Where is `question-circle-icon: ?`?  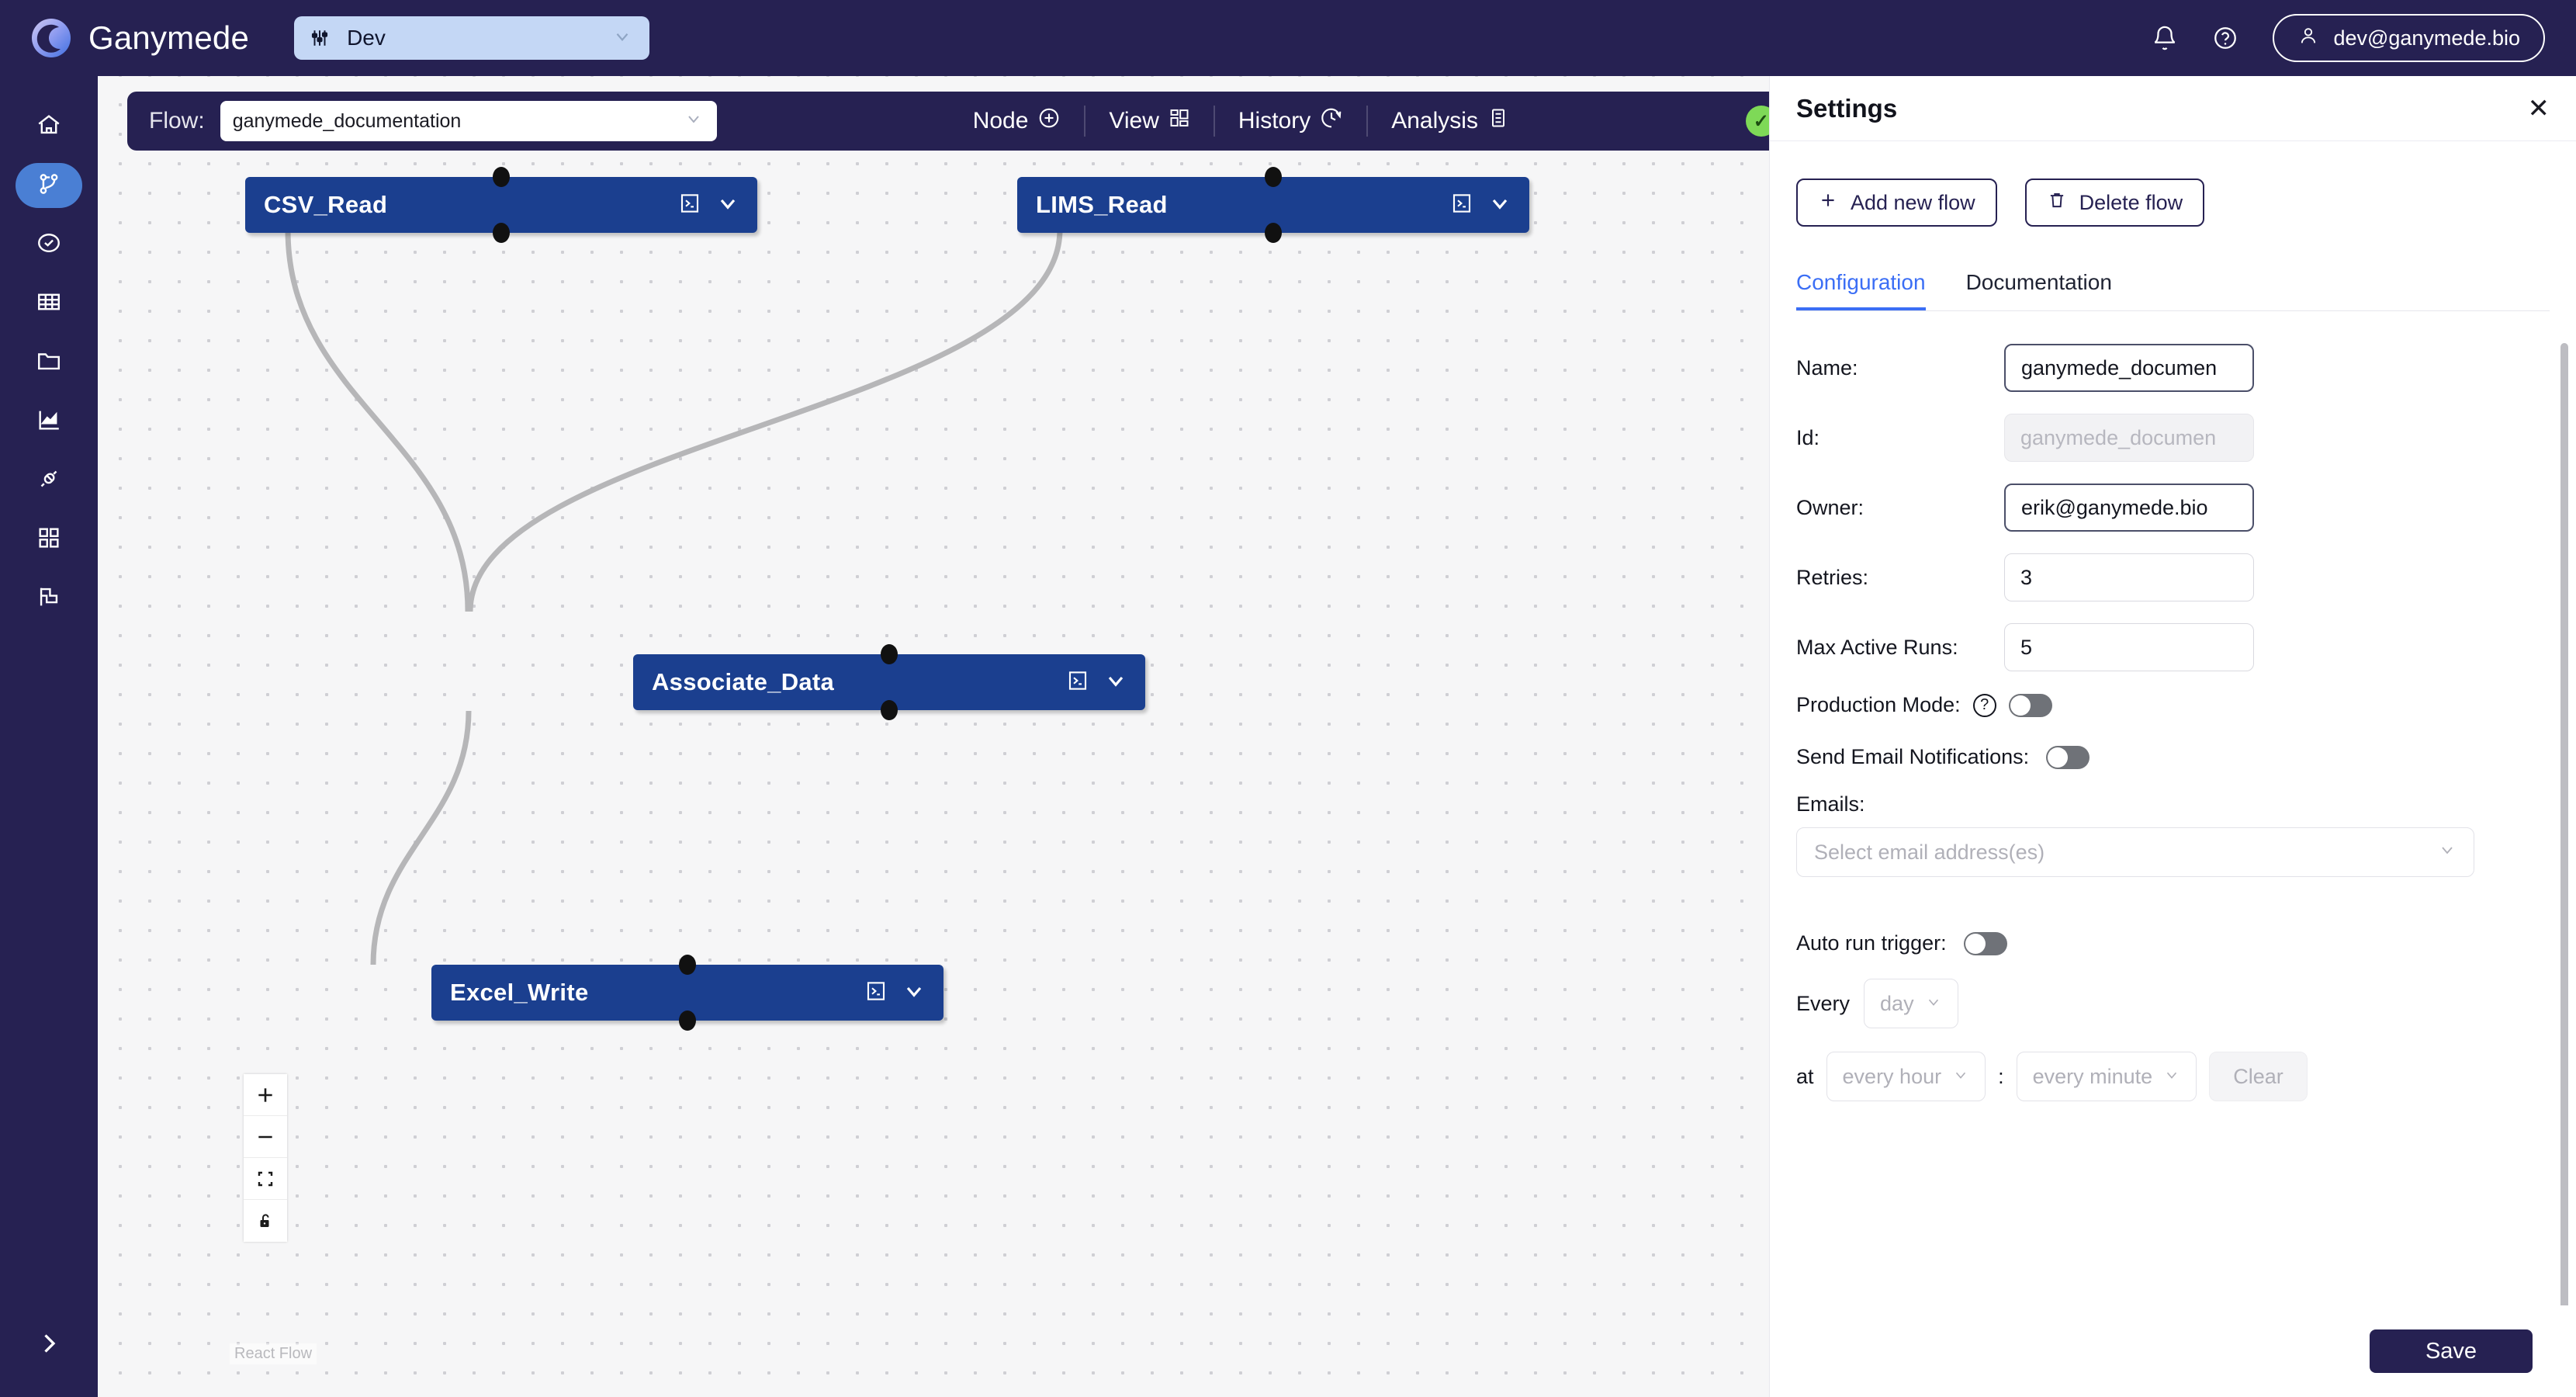
question-circle-icon: ? is located at coordinates (1984, 705).